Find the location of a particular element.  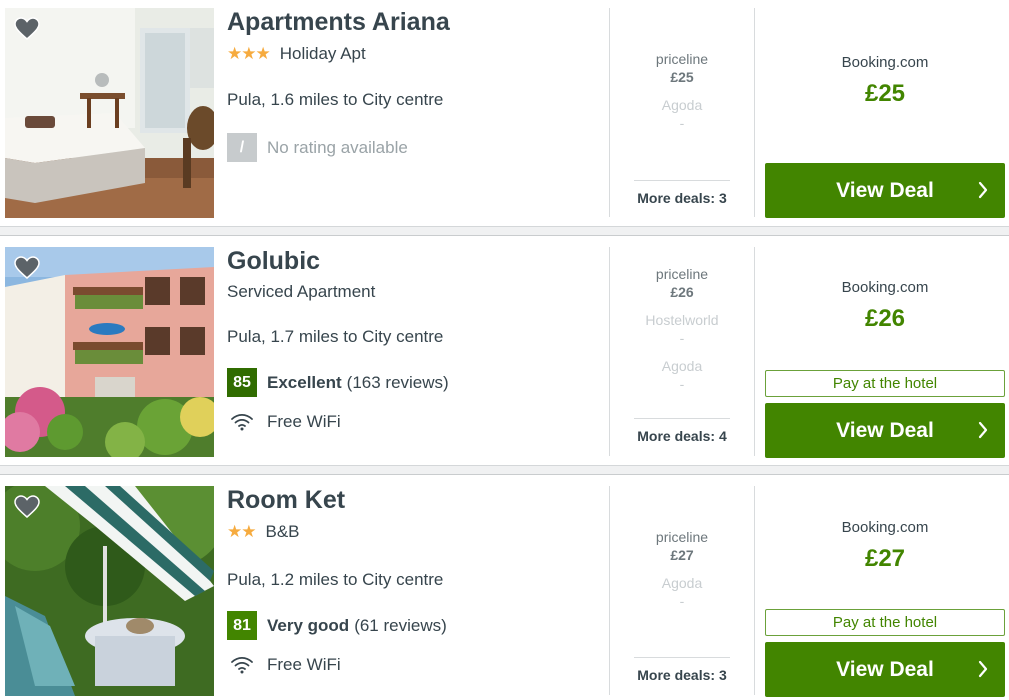

deal-item: priceline £26 is located at coordinates (682, 283).